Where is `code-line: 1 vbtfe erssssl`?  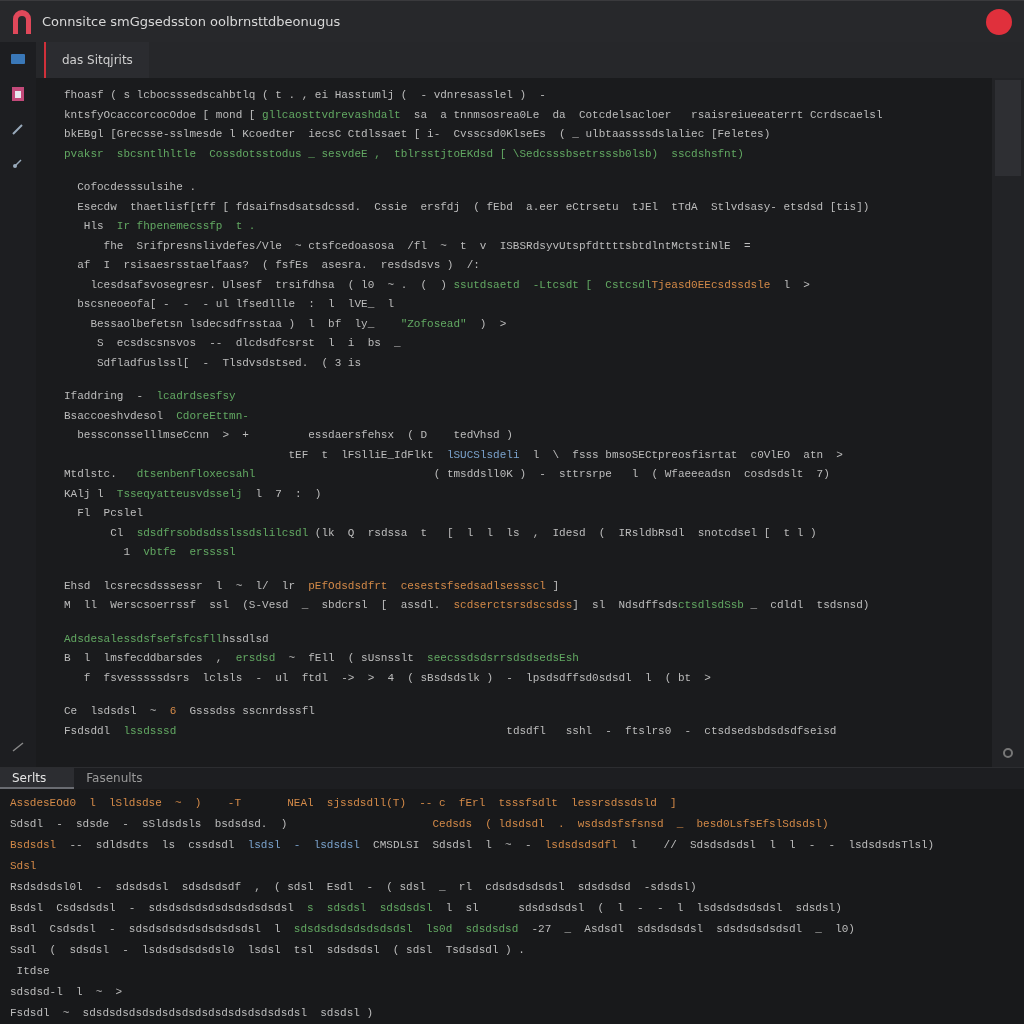 code-line: 1 vbtfe erssssl is located at coordinates (179, 552).